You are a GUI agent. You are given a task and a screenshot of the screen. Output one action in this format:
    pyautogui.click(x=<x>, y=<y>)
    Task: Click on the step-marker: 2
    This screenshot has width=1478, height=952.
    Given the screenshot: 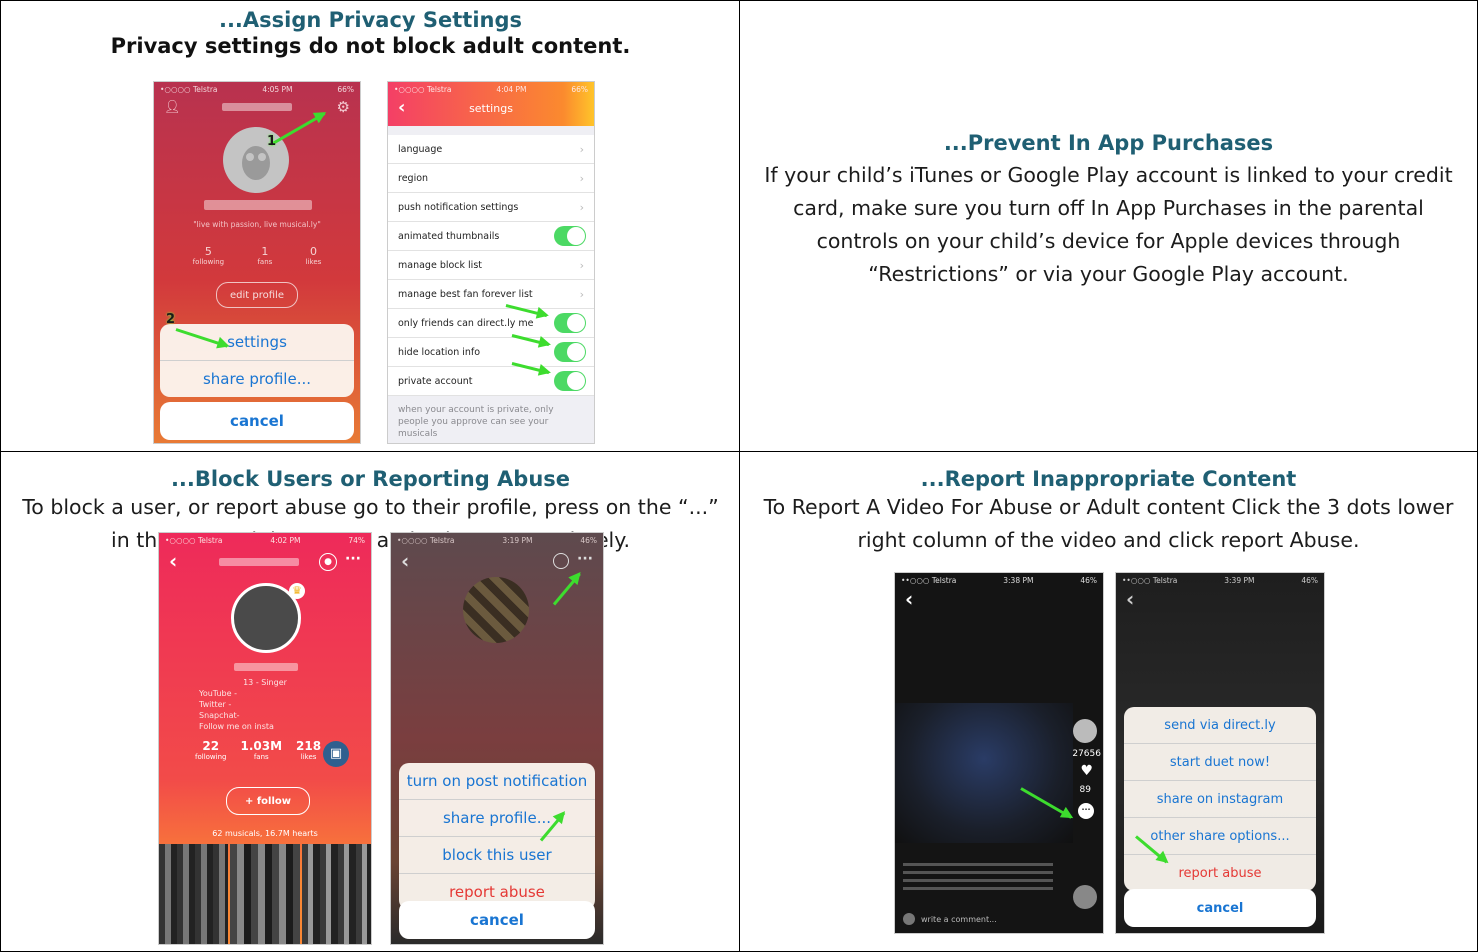 What is the action you would take?
    pyautogui.click(x=171, y=319)
    